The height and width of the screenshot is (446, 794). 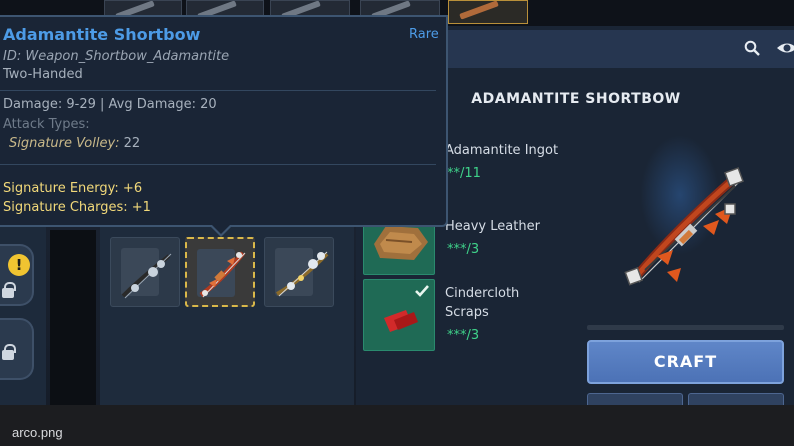 What do you see at coordinates (492, 226) in the screenshot?
I see `material-name: Heavy Leather` at bounding box center [492, 226].